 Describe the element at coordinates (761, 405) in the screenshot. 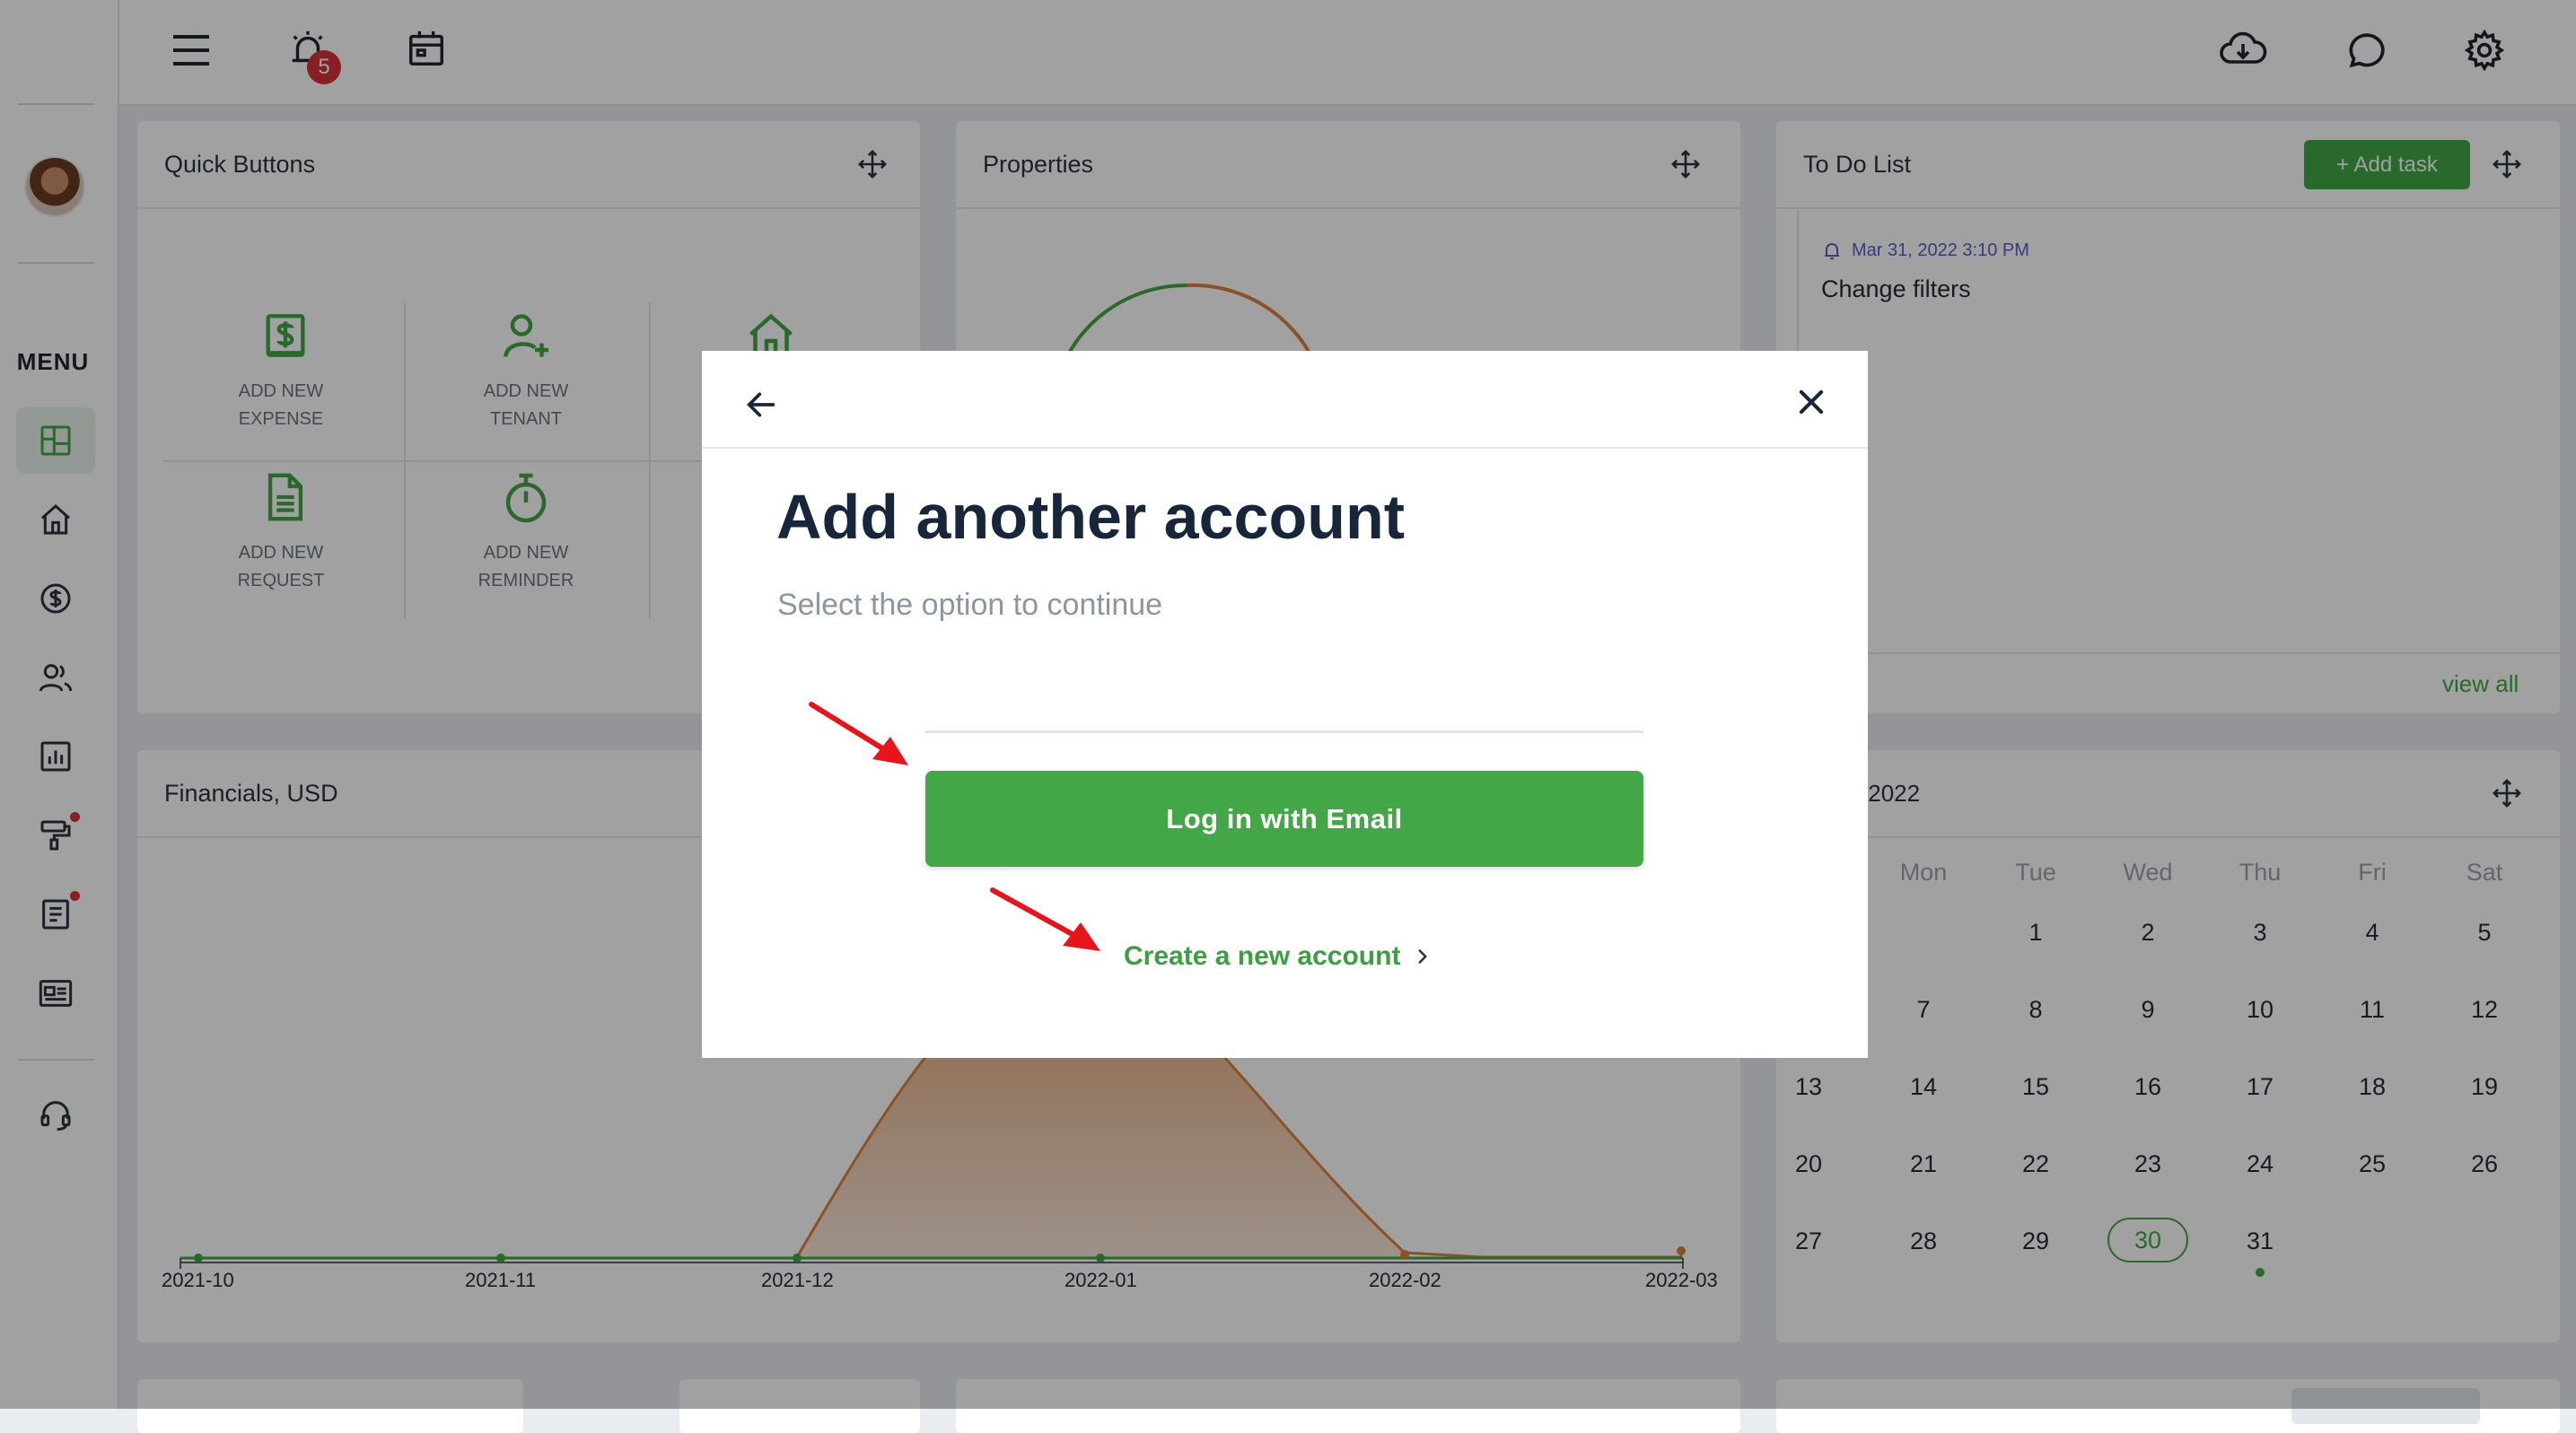

I see `back-arrow-icon` at that location.